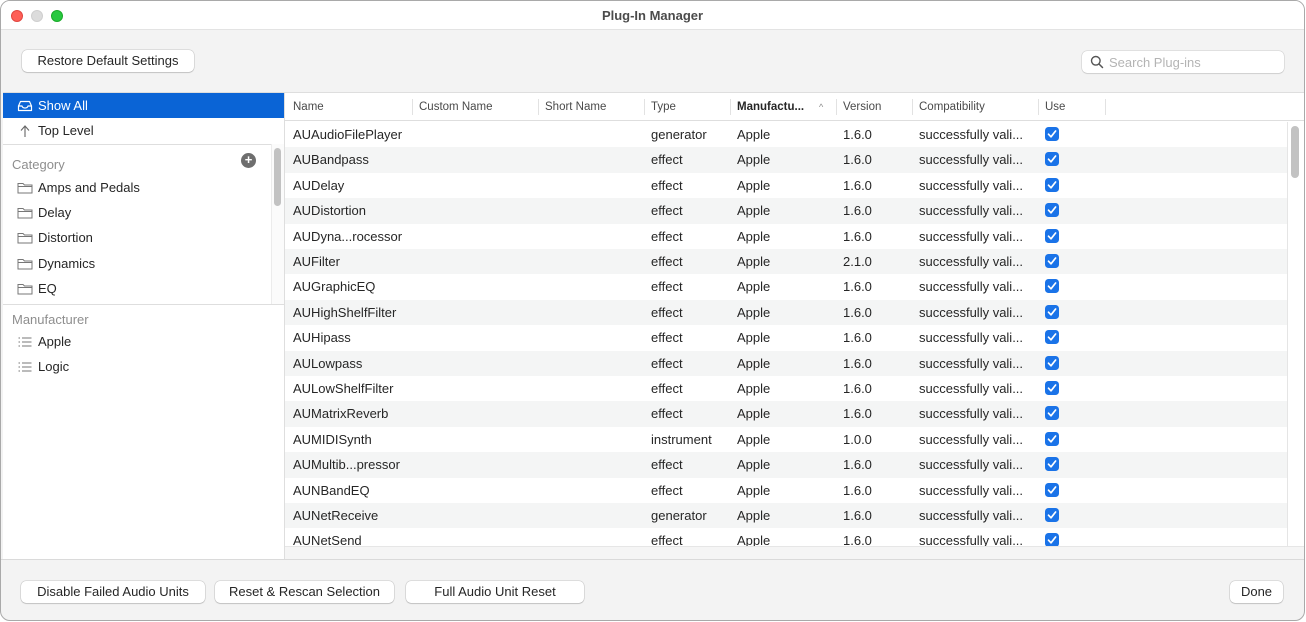 Image resolution: width=1306 pixels, height=622 pixels. What do you see at coordinates (47, 288) in the screenshot?
I see `sidebar-item-label: EQ` at bounding box center [47, 288].